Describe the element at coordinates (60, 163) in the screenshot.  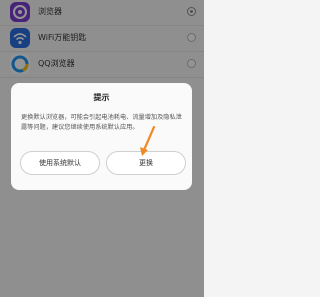
I see `use-system-default-button: 使用系统默认` at that location.